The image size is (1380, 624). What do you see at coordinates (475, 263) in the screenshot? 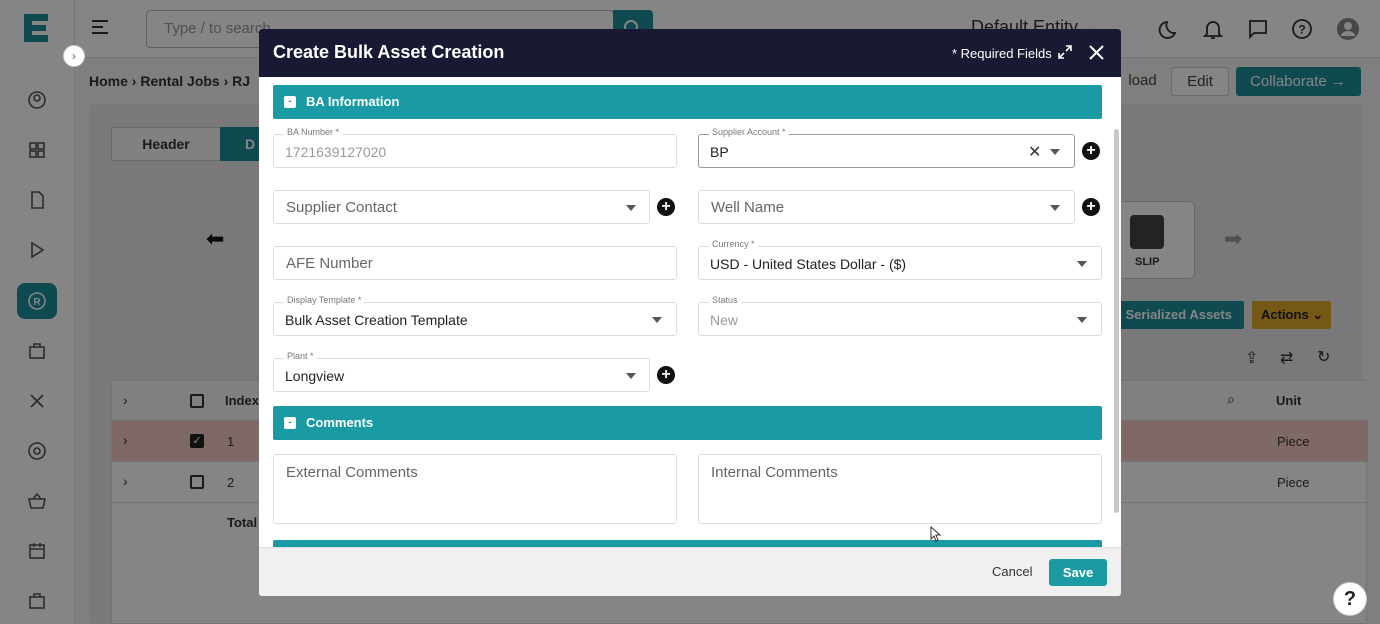
I see `afe-number-input: AFE Number` at bounding box center [475, 263].